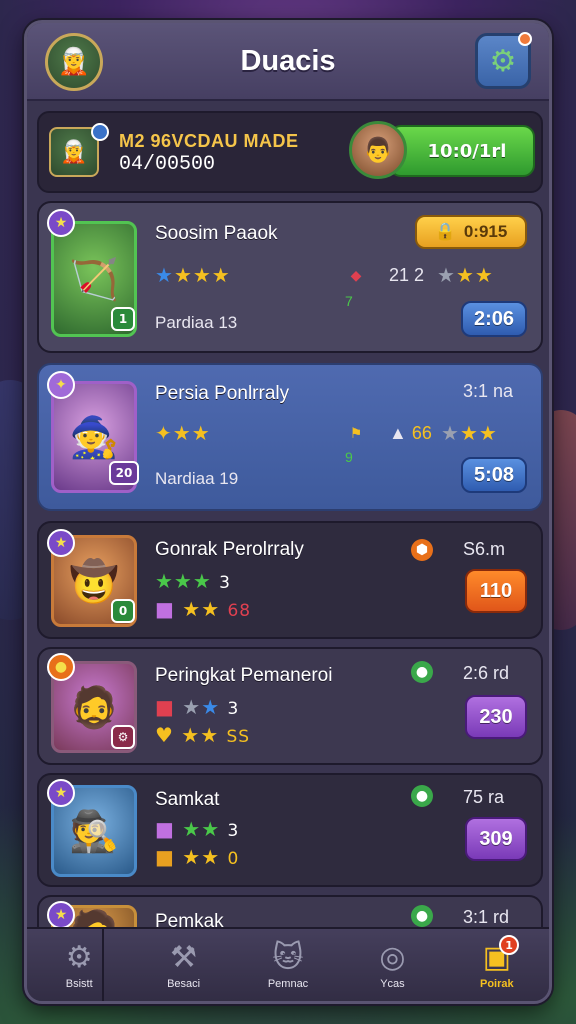 The width and height of the screenshot is (576, 1024). What do you see at coordinates (288, 957) in the screenshot?
I see `cat-icon: 🐱` at bounding box center [288, 957].